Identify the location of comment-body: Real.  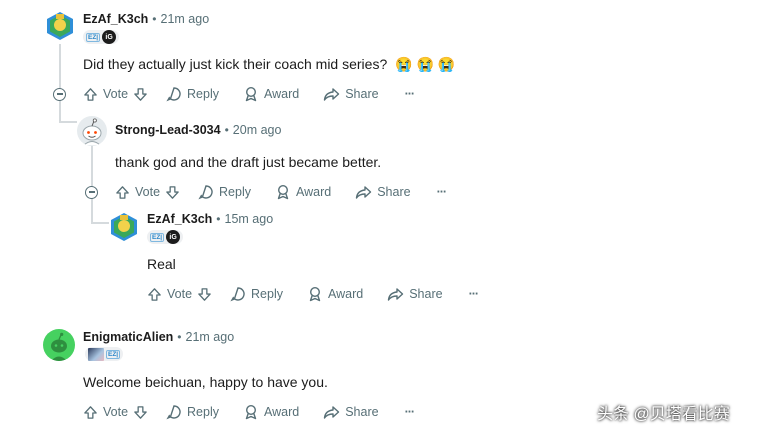
(161, 264).